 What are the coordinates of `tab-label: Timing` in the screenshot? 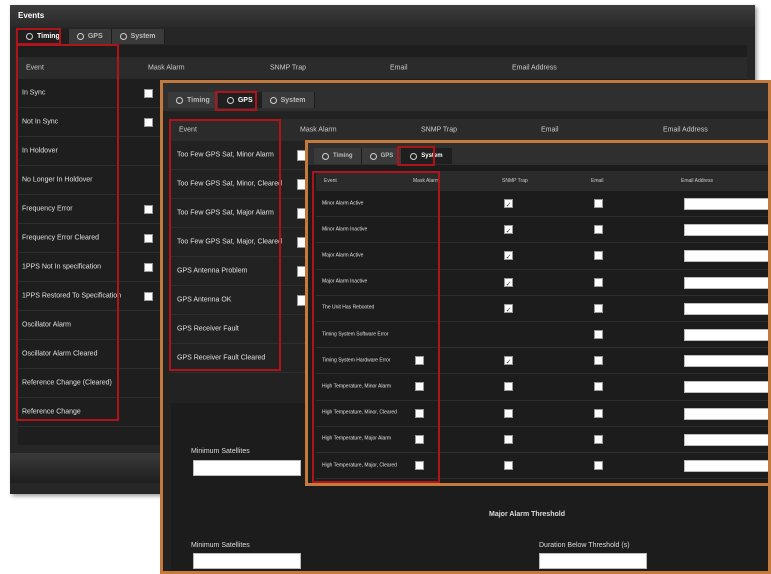 It's located at (48, 36).